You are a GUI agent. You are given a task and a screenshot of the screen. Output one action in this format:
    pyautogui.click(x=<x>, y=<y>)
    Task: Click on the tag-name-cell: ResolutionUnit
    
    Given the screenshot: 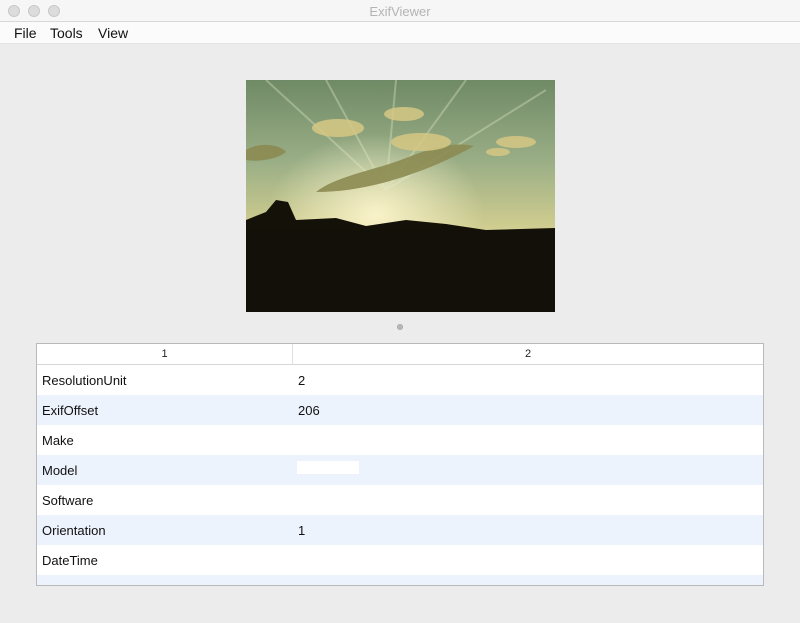 What is the action you would take?
    pyautogui.click(x=84, y=380)
    